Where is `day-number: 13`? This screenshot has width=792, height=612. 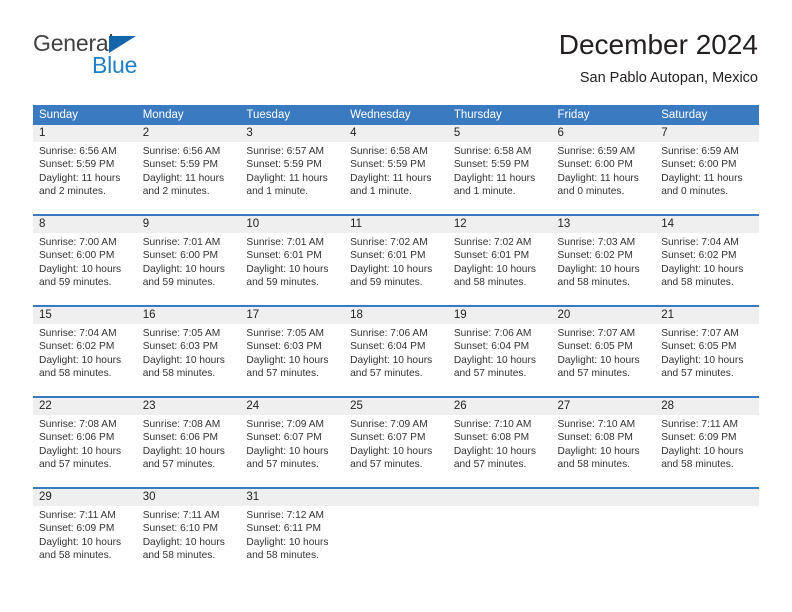
day-number: 13 is located at coordinates (604, 224).